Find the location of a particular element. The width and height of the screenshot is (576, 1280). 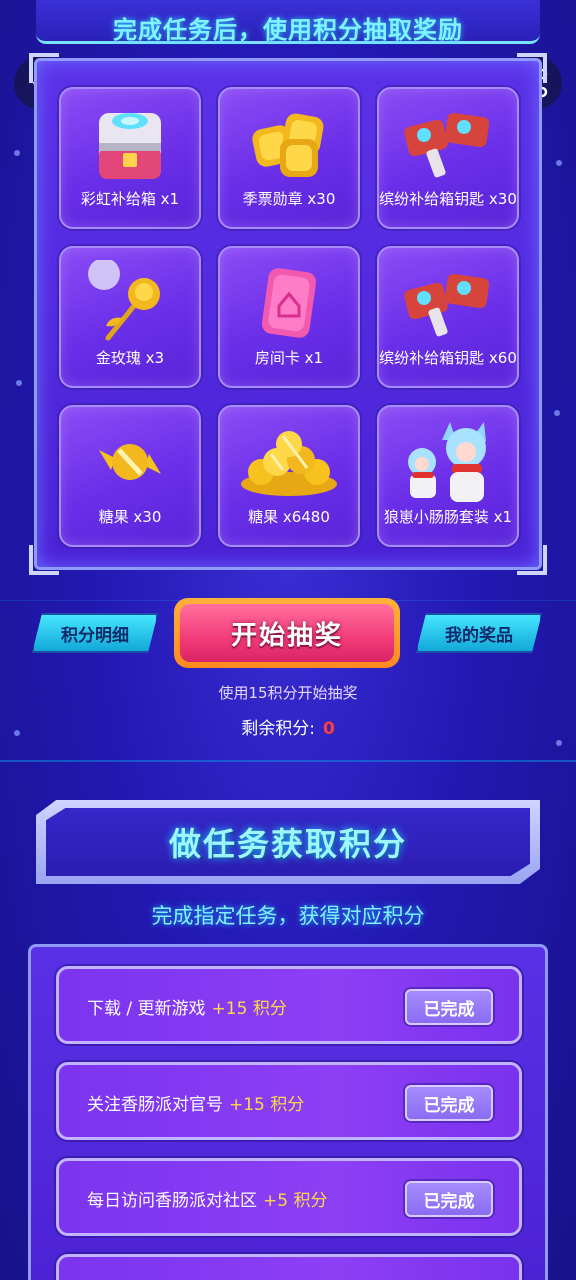

task-row-partial is located at coordinates (289, 1267).